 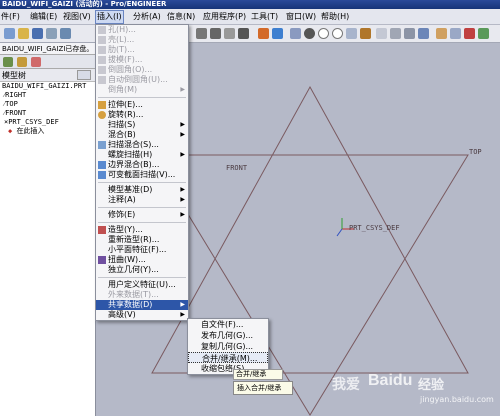 I want to click on no-hidden-icon, so click(x=409, y=33).